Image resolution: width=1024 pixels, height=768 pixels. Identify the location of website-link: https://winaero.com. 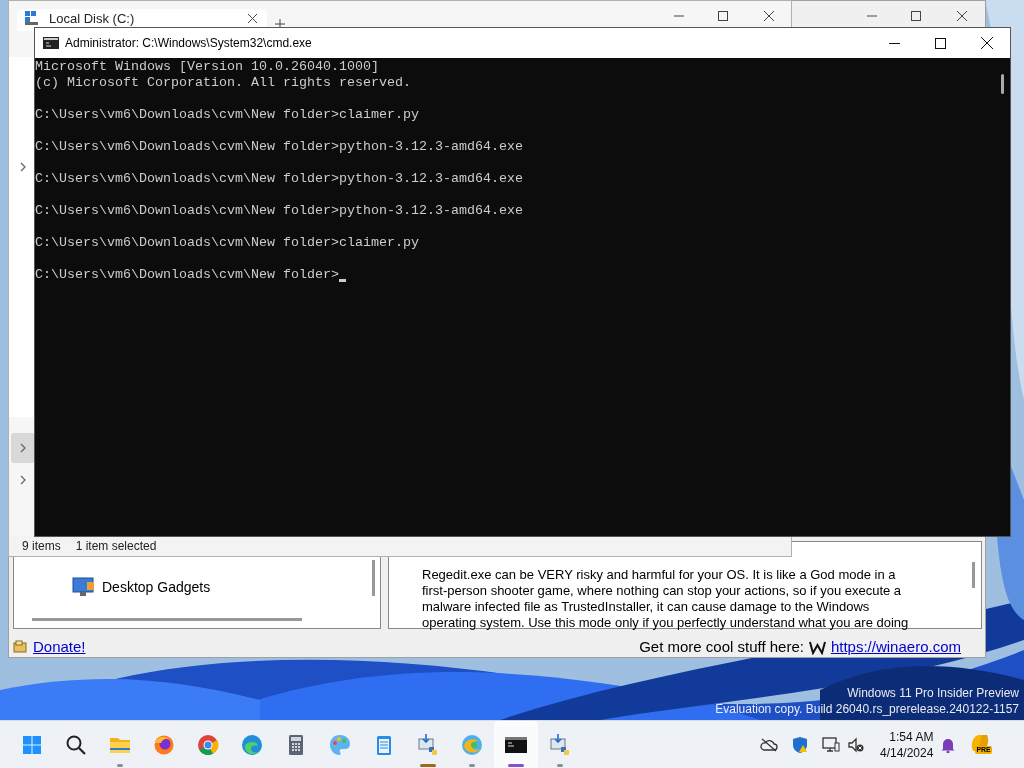
(895, 647).